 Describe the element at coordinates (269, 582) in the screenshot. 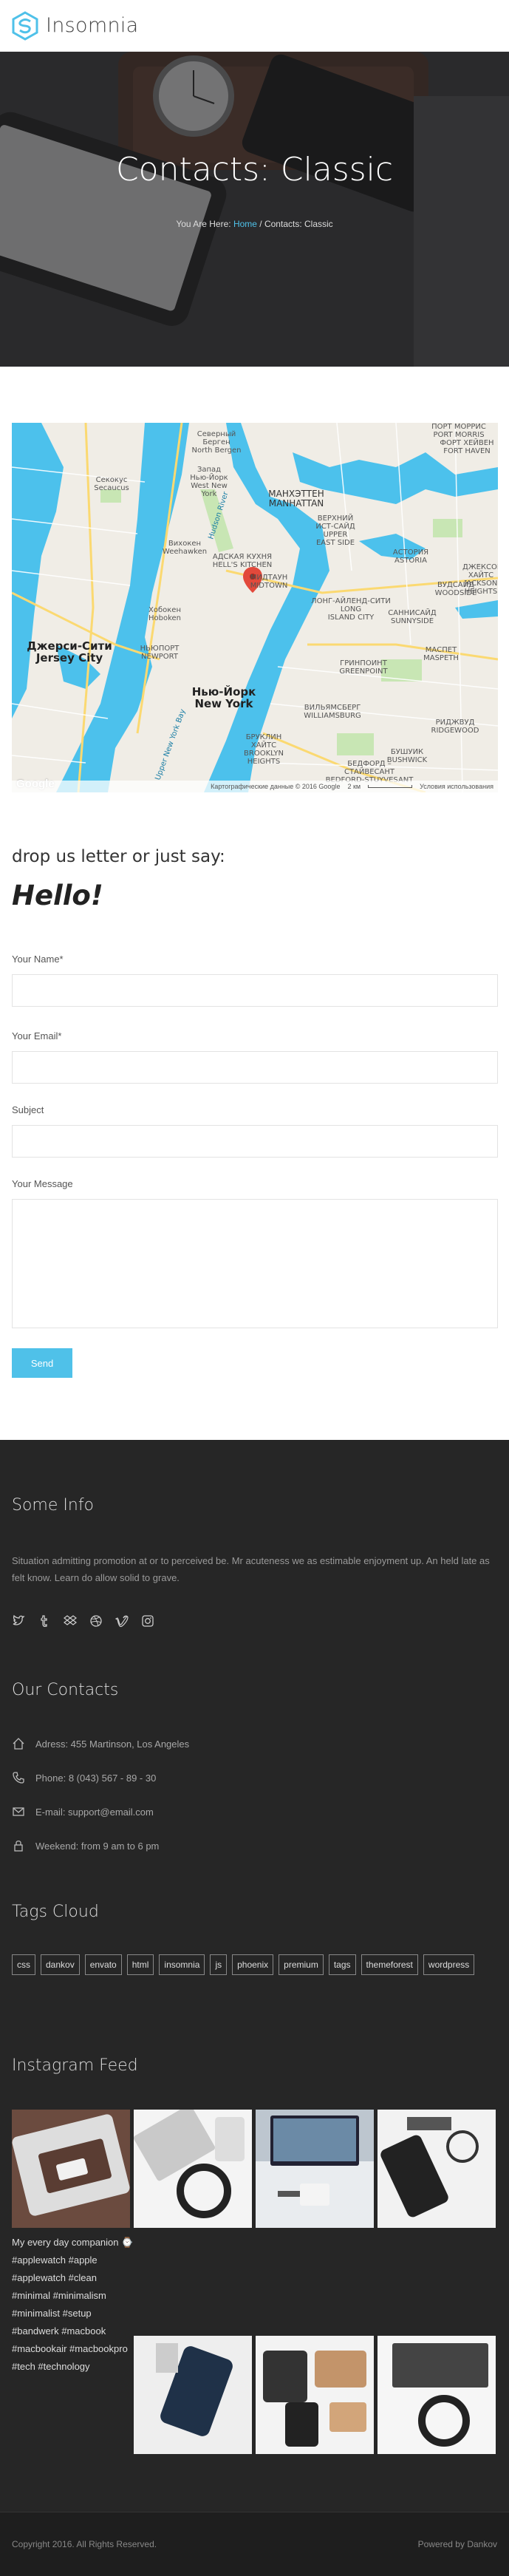

I see `map-label-midtown: МИДТАУН MIDTOWN` at that location.